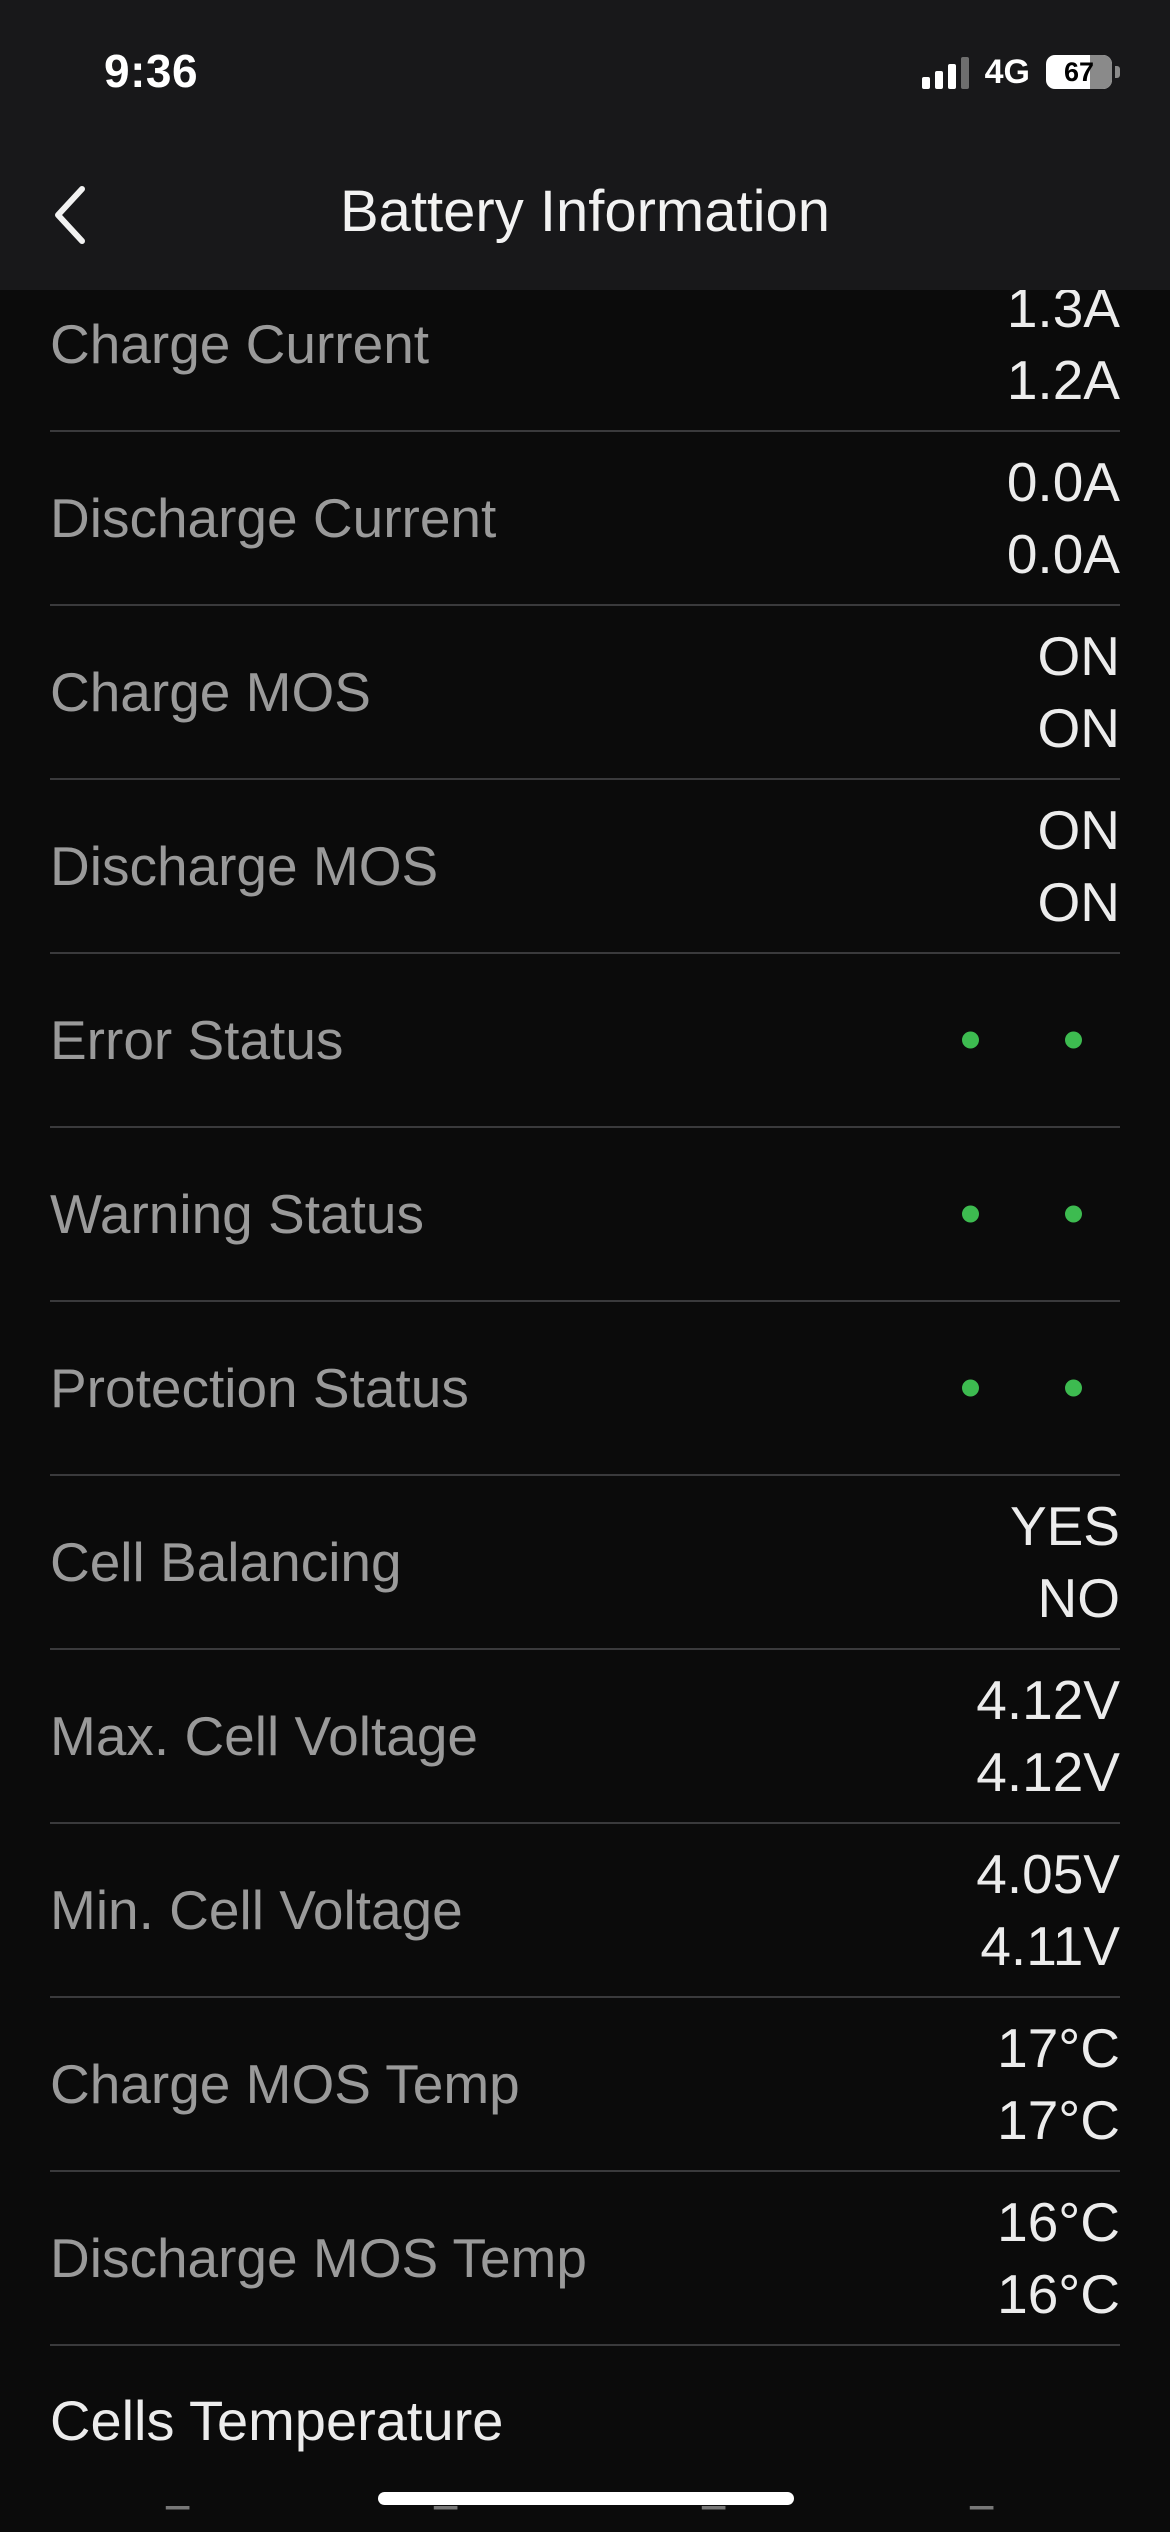 The width and height of the screenshot is (1170, 2532). Describe the element at coordinates (1063, 518) in the screenshot. I see `row-values: 0.0A 0.0A` at that location.